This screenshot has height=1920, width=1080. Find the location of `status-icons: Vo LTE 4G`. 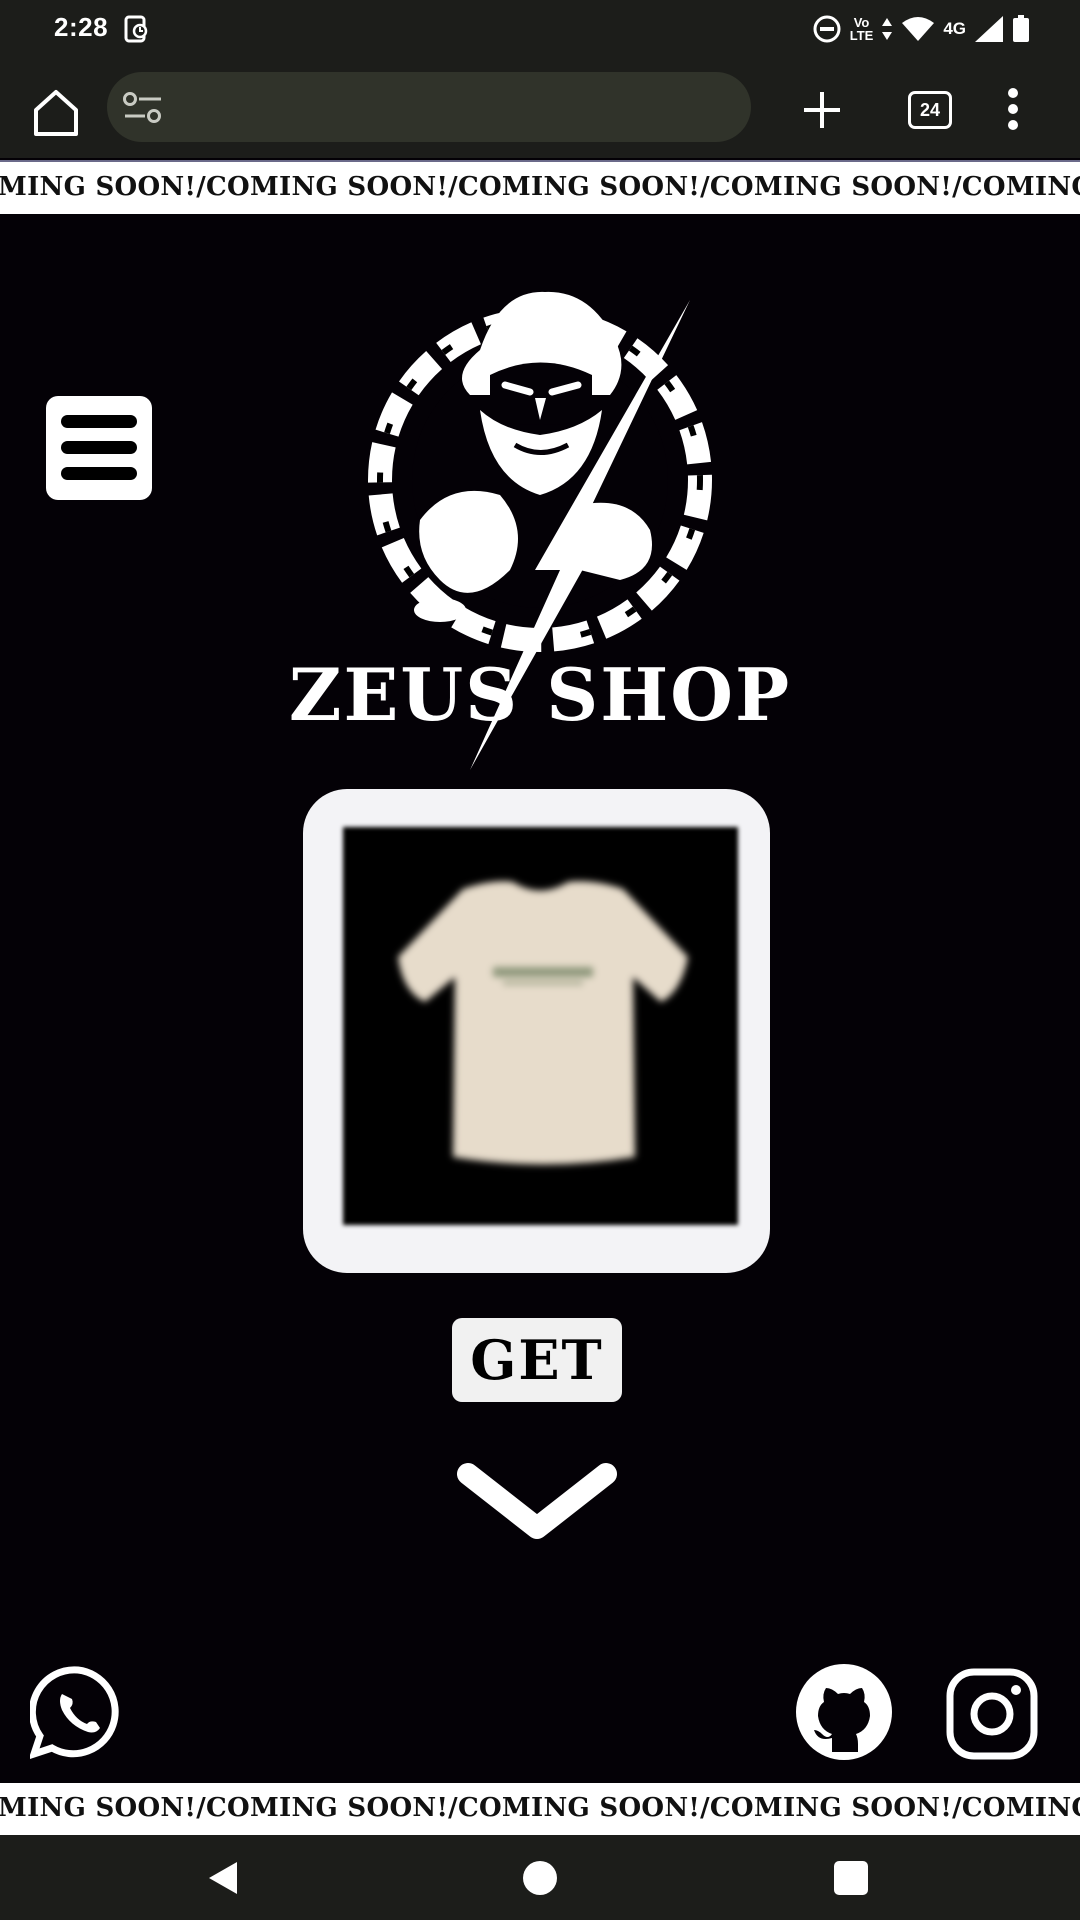

status-icons: Vo LTE 4G is located at coordinates (921, 29).